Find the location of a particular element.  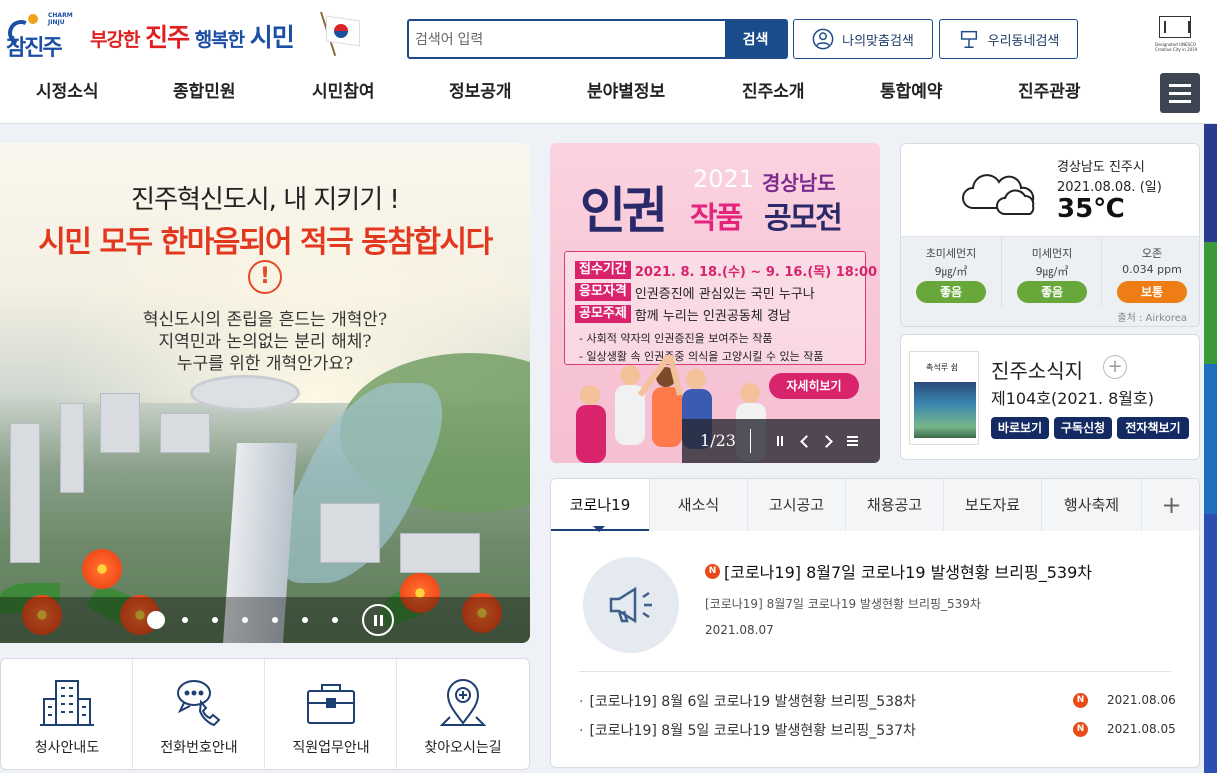

nav-item: 분야별정보 is located at coordinates (626, 92).